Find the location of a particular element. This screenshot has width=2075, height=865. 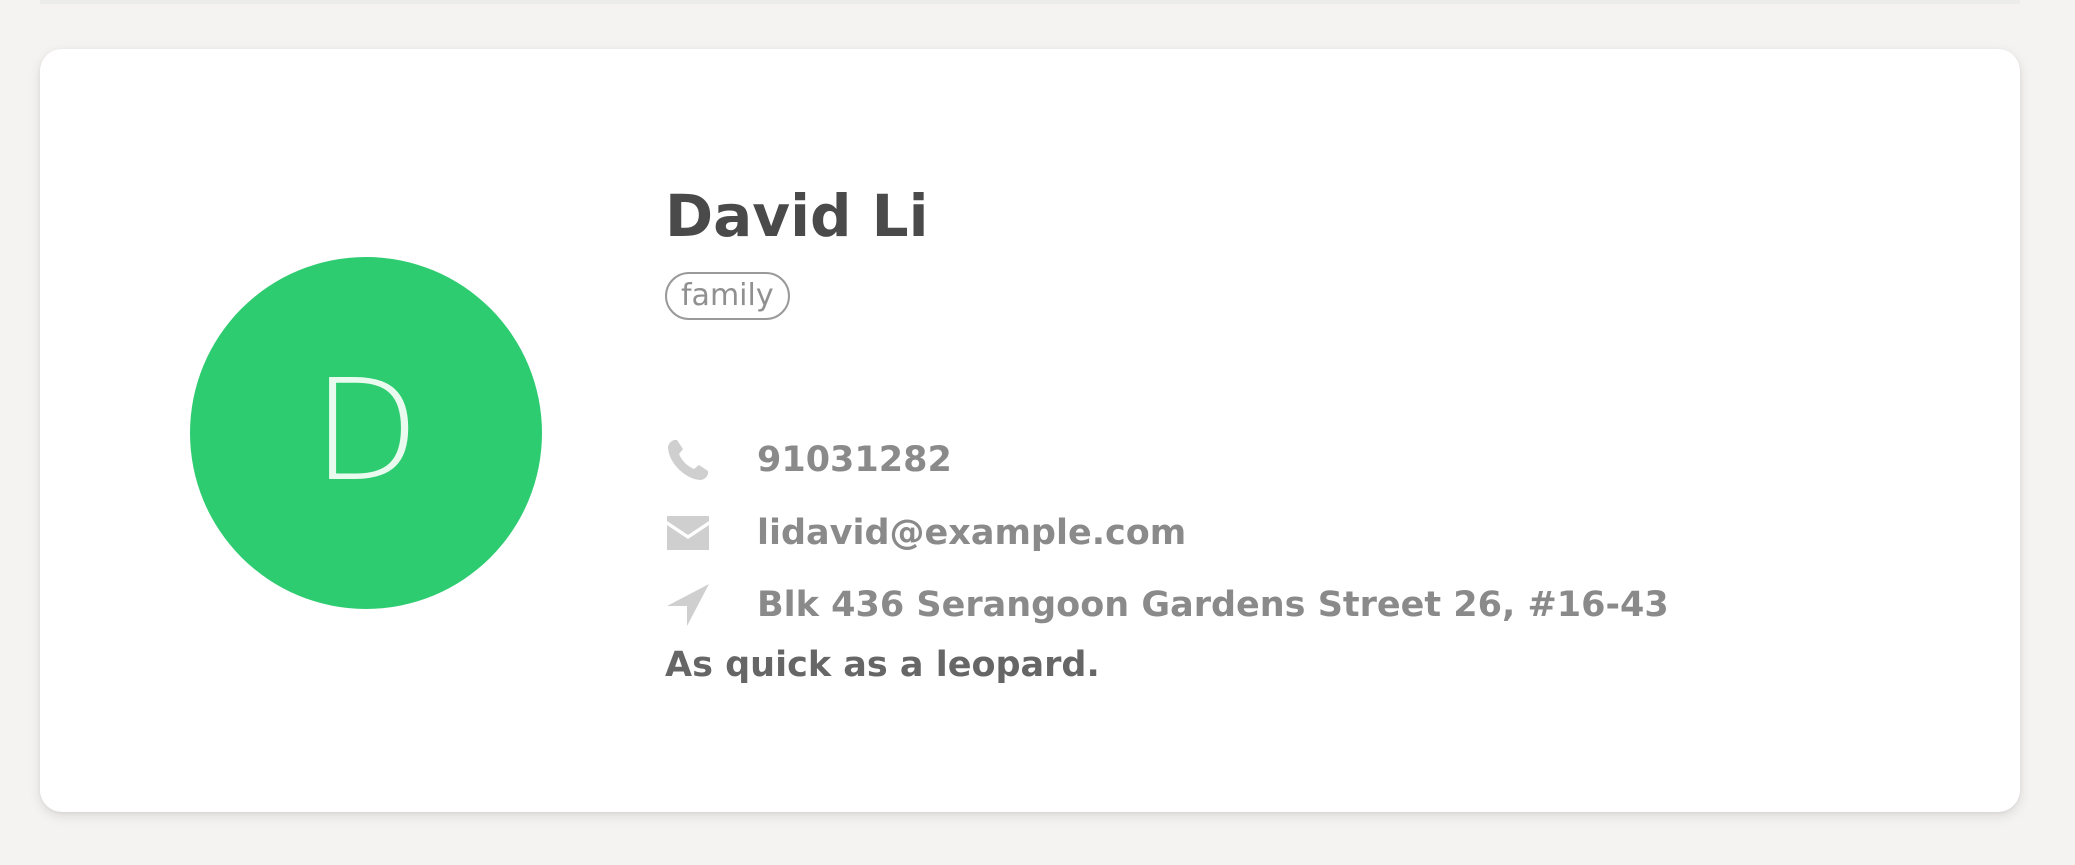

envelope-icon is located at coordinates (688, 533).